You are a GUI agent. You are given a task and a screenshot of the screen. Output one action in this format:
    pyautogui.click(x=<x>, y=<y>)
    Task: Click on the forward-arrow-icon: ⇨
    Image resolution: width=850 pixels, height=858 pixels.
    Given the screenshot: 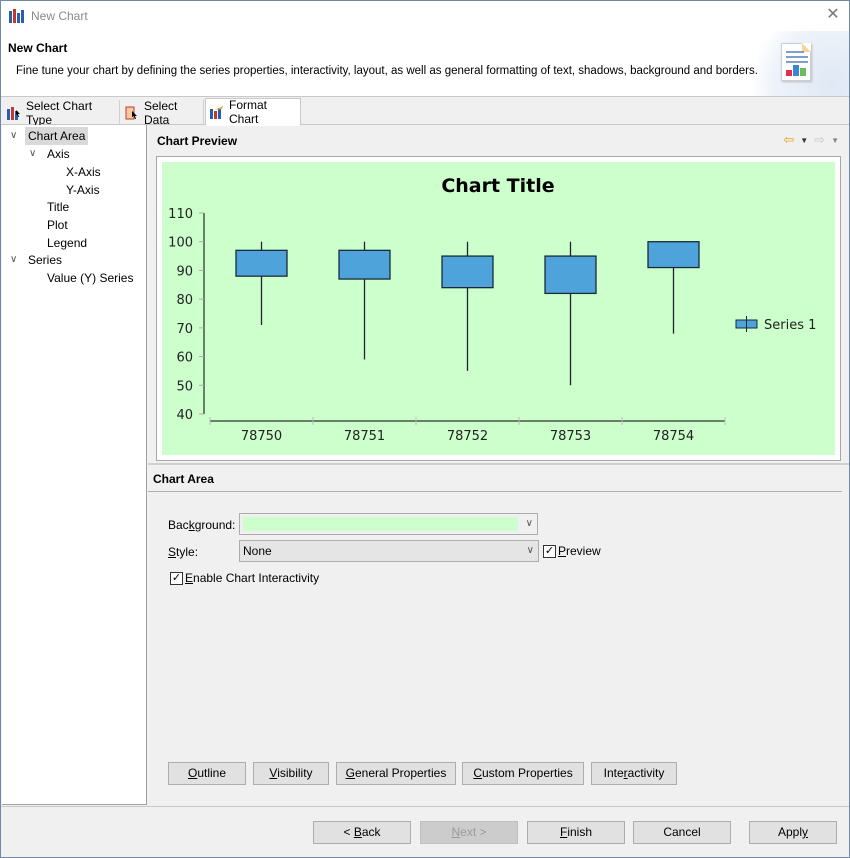 What is the action you would take?
    pyautogui.click(x=819, y=140)
    